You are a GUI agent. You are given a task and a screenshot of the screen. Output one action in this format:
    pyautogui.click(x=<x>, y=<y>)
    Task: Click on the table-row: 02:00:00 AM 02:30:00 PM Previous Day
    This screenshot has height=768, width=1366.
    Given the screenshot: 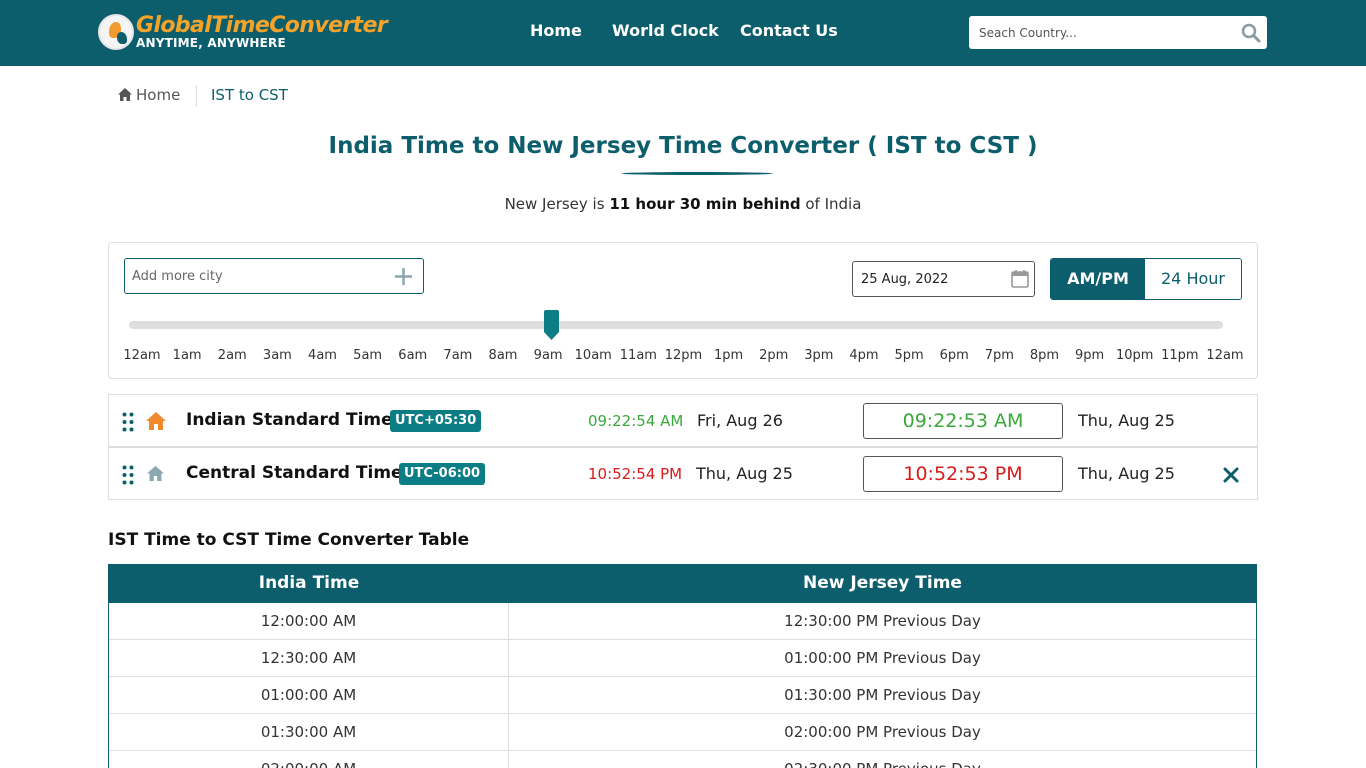 What is the action you would take?
    pyautogui.click(x=682, y=759)
    